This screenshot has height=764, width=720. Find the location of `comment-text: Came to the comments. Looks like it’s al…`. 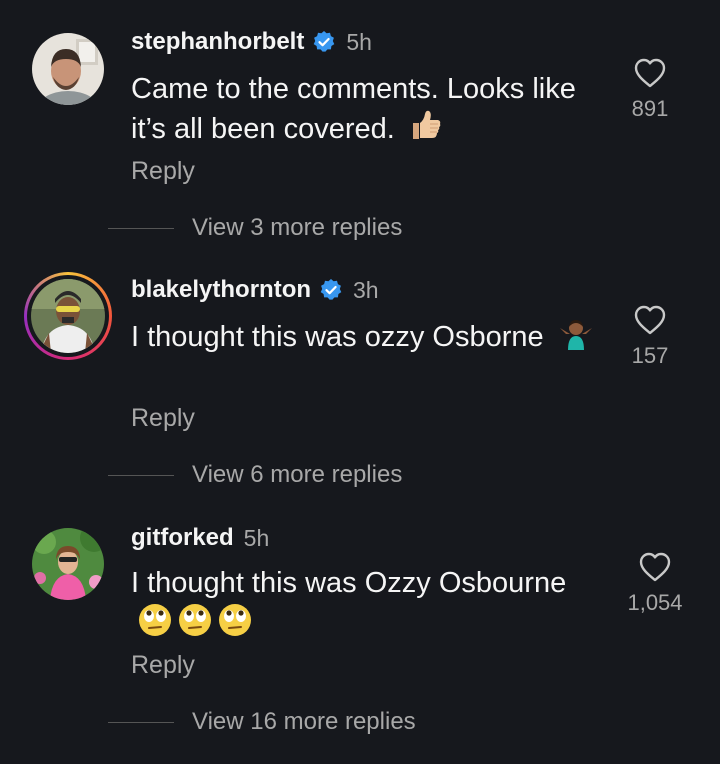

comment-text: Came to the comments. Looks like it’s al… is located at coordinates (366, 111).